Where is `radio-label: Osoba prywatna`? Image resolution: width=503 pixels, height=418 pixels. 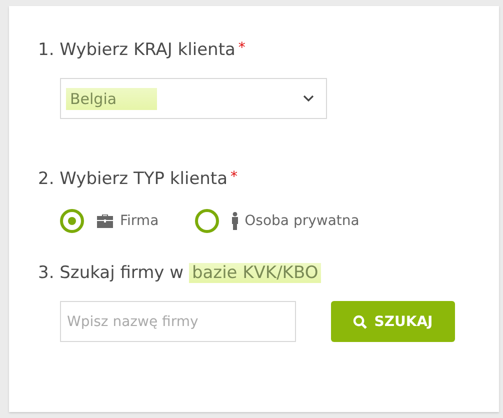 radio-label: Osoba prywatna is located at coordinates (302, 221).